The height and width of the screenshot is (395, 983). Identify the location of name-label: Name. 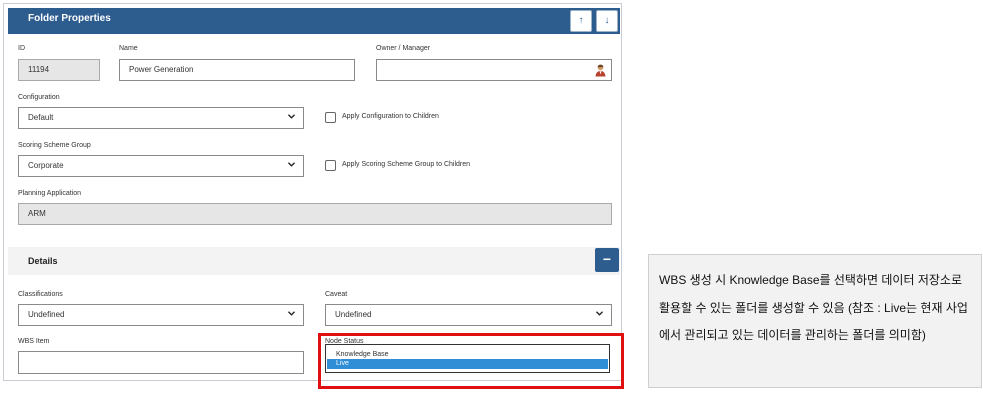
(128, 48).